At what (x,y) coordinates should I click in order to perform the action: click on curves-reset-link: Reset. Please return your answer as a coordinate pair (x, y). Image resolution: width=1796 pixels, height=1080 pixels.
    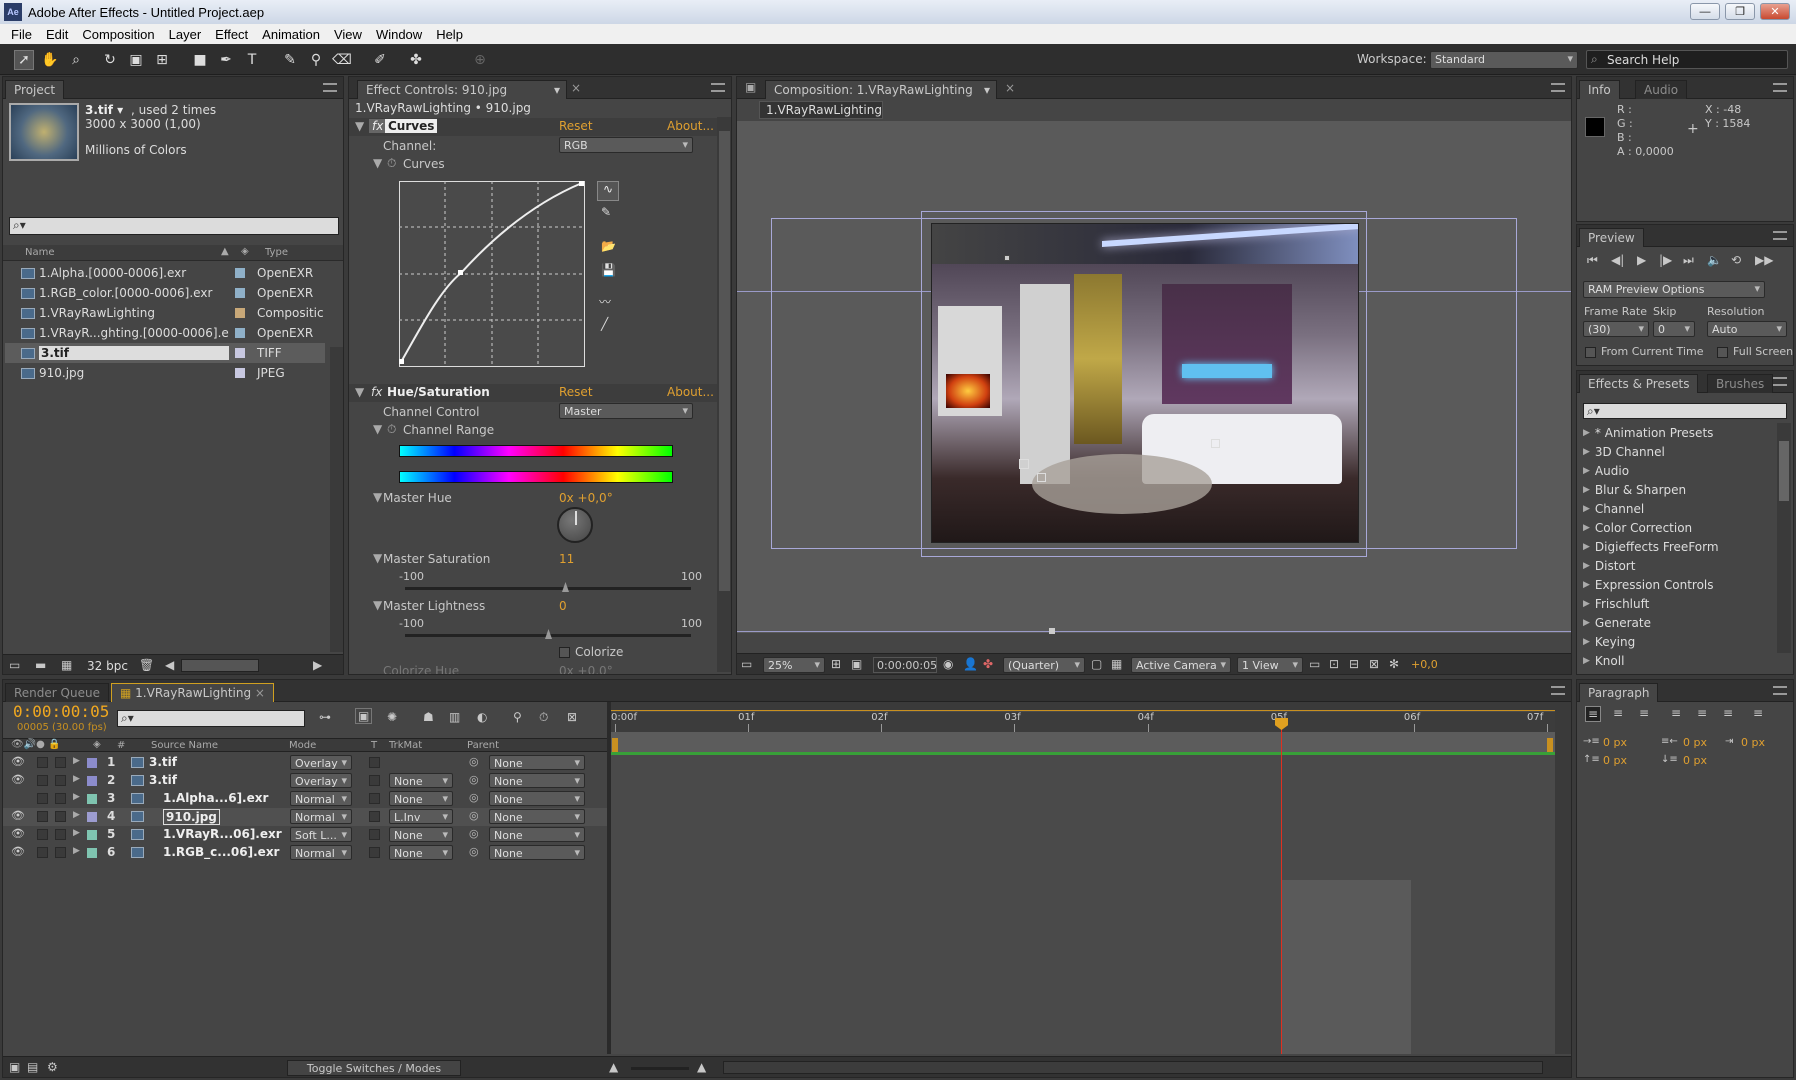
    Looking at the image, I should click on (576, 126).